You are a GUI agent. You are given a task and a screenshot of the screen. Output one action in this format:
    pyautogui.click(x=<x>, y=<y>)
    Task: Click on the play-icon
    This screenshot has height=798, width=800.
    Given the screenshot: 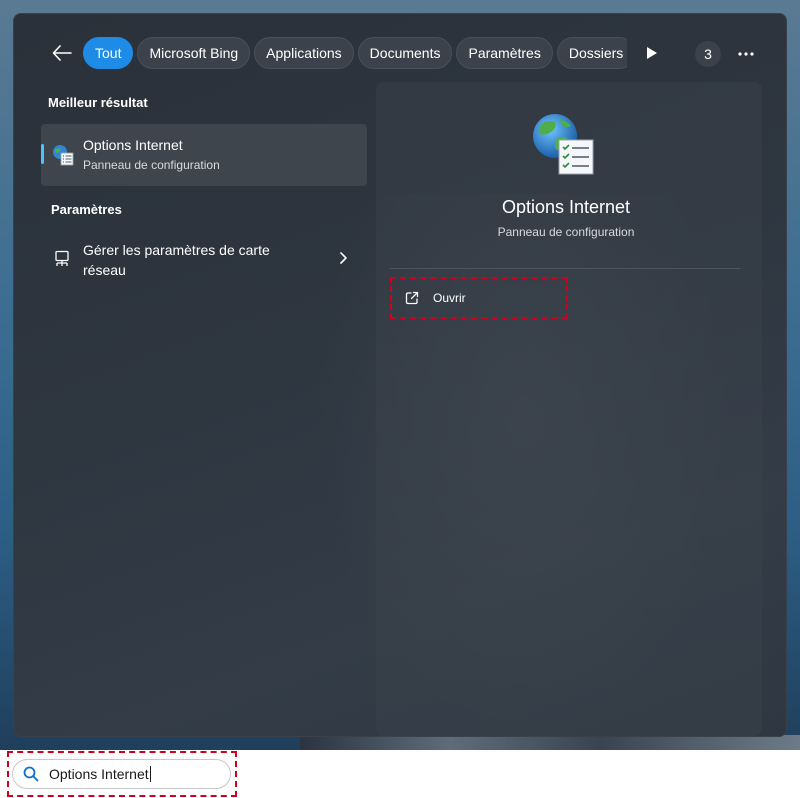 What is the action you would take?
    pyautogui.click(x=652, y=53)
    